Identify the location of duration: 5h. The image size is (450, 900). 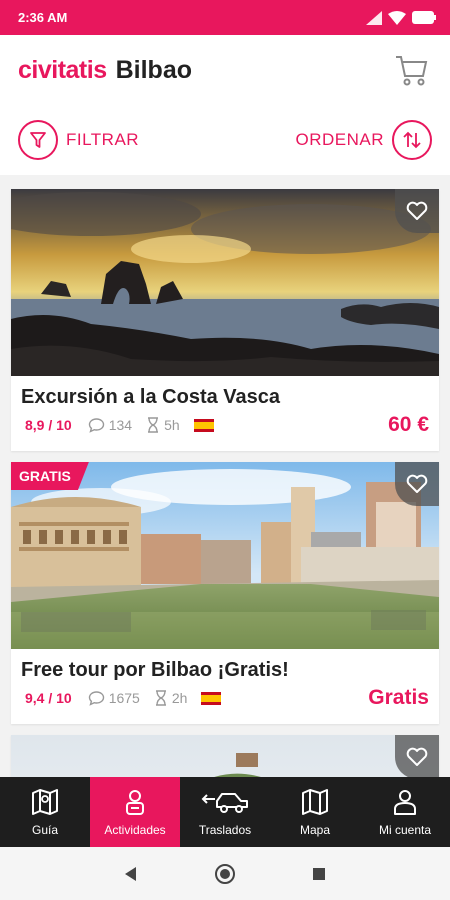
(163, 425).